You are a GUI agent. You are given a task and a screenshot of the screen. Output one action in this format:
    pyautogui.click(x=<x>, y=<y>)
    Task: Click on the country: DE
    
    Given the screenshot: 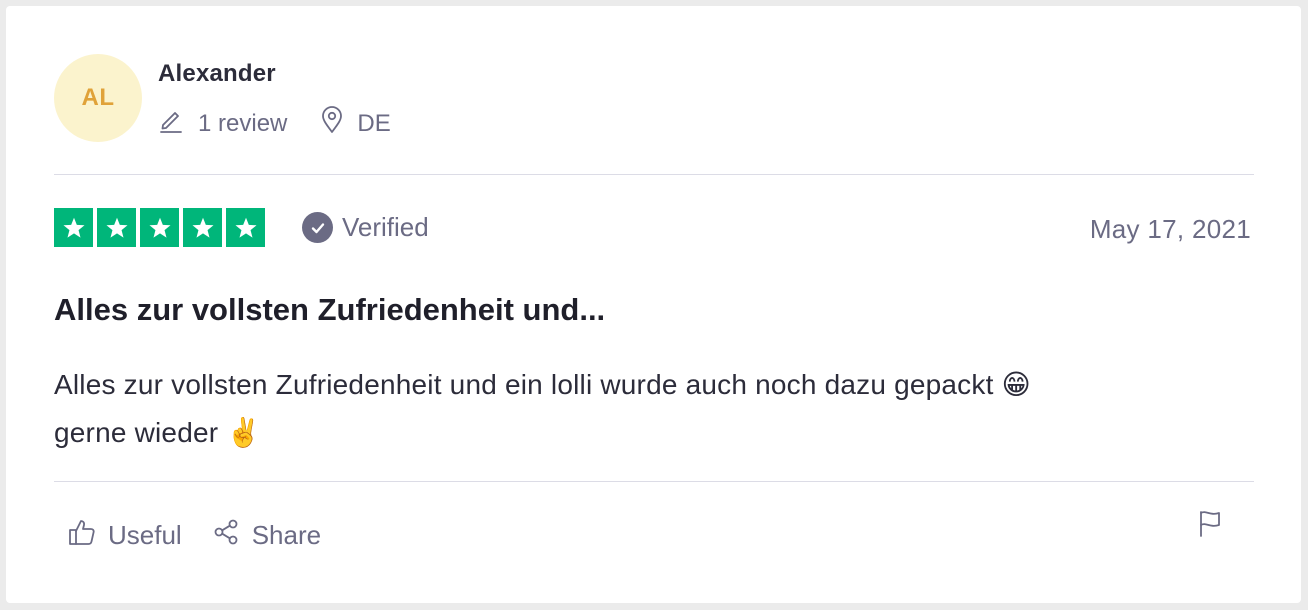 What is the action you would take?
    pyautogui.click(x=356, y=123)
    